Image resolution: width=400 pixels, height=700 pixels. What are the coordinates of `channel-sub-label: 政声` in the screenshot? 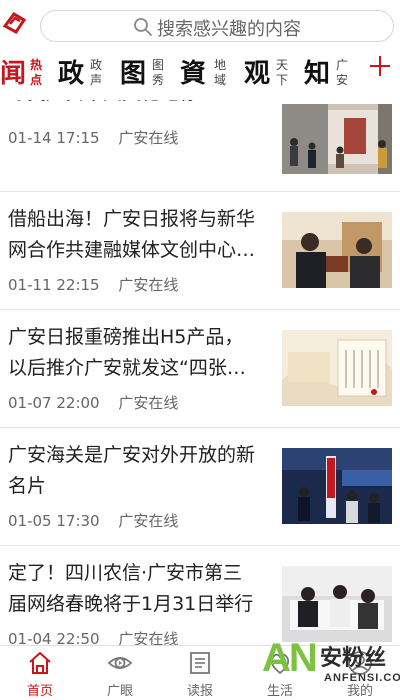 It's located at (95, 72).